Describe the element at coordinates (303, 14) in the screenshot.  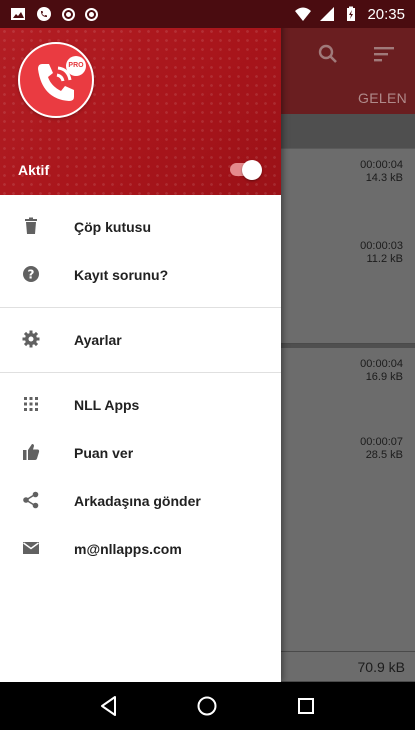
I see `wifi-icon` at that location.